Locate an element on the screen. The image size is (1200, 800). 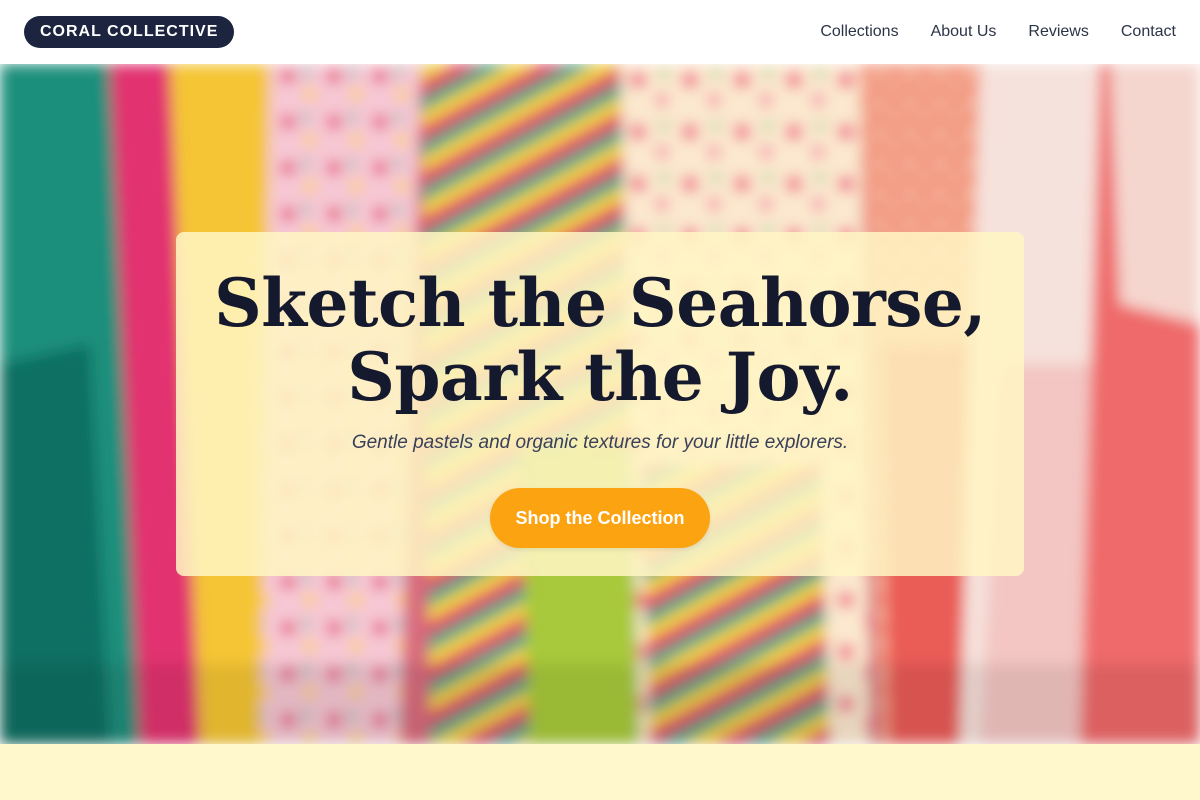
nav-link-about-us: About Us is located at coordinates (964, 32).